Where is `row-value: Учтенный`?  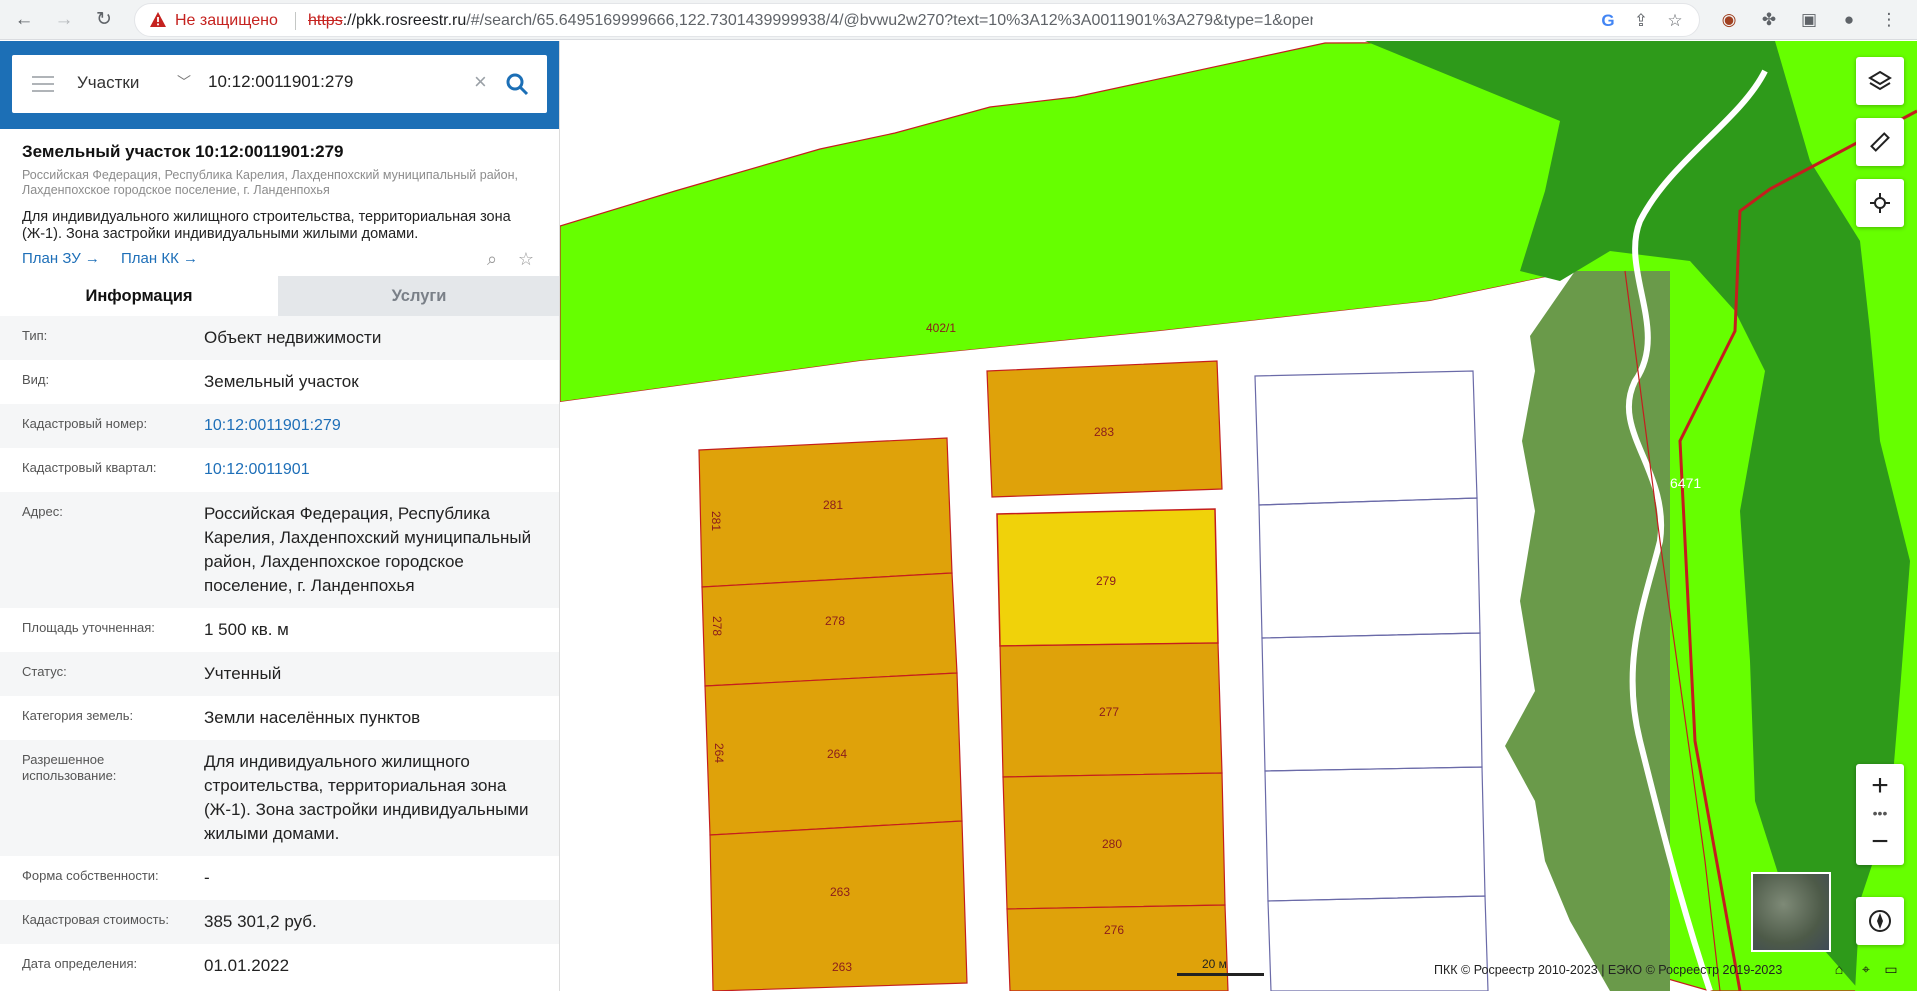 row-value: Учтенный is located at coordinates (243, 673).